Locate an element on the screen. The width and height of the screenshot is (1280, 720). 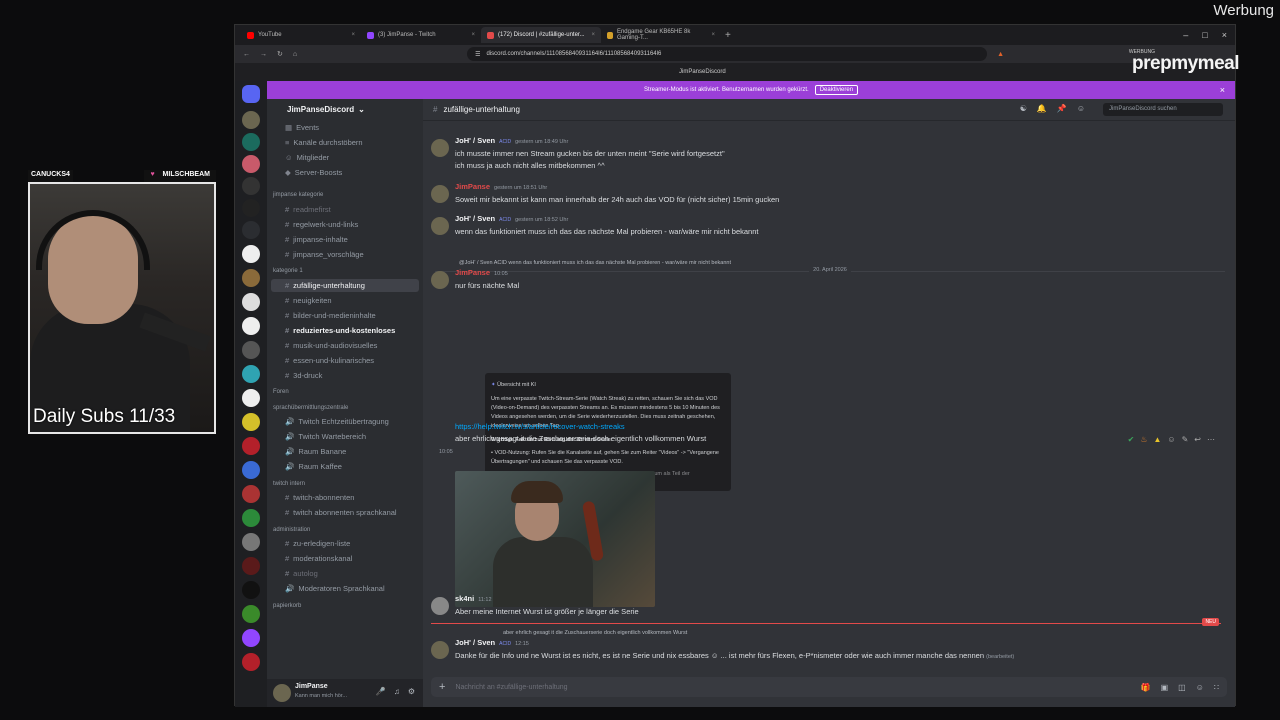
voice-channel-banane: 🔊 Raum Banane is located at coordinates (315, 451).